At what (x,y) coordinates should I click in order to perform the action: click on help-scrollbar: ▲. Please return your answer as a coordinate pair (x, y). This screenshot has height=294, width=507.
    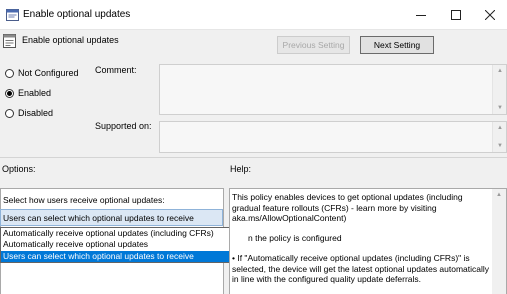
    Looking at the image, I should click on (499, 241).